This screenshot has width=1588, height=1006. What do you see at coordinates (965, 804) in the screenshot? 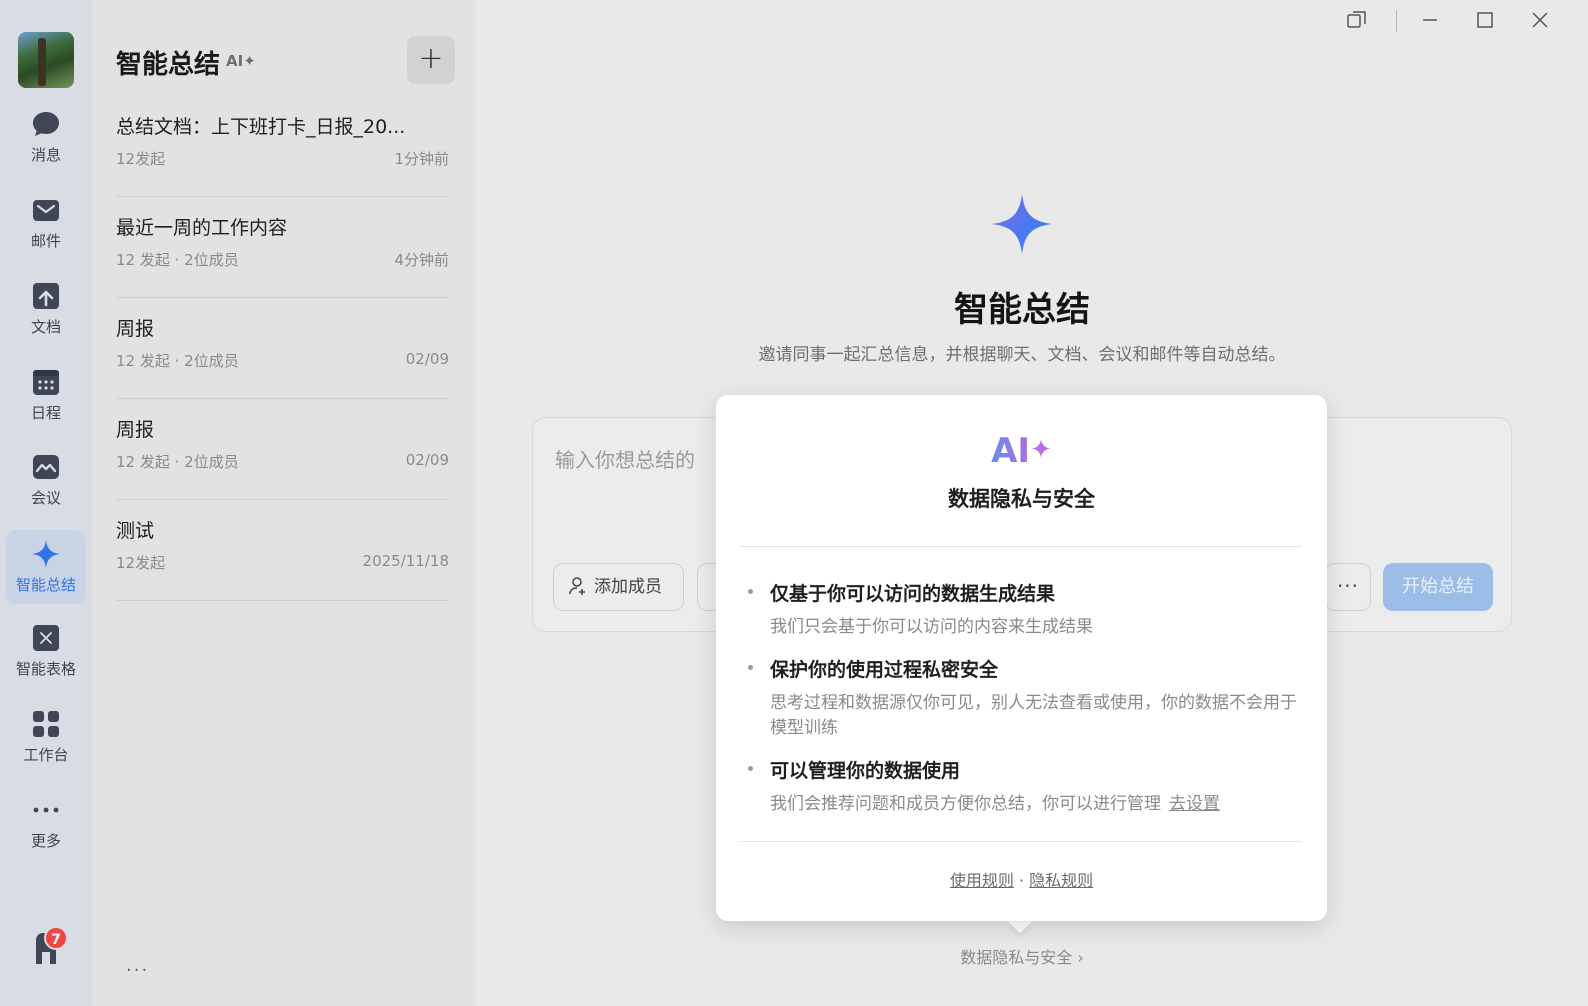
I see `privacy-point-desc-text: 我们会推荐问题和成员方便你总结，你可以进行管理` at bounding box center [965, 804].